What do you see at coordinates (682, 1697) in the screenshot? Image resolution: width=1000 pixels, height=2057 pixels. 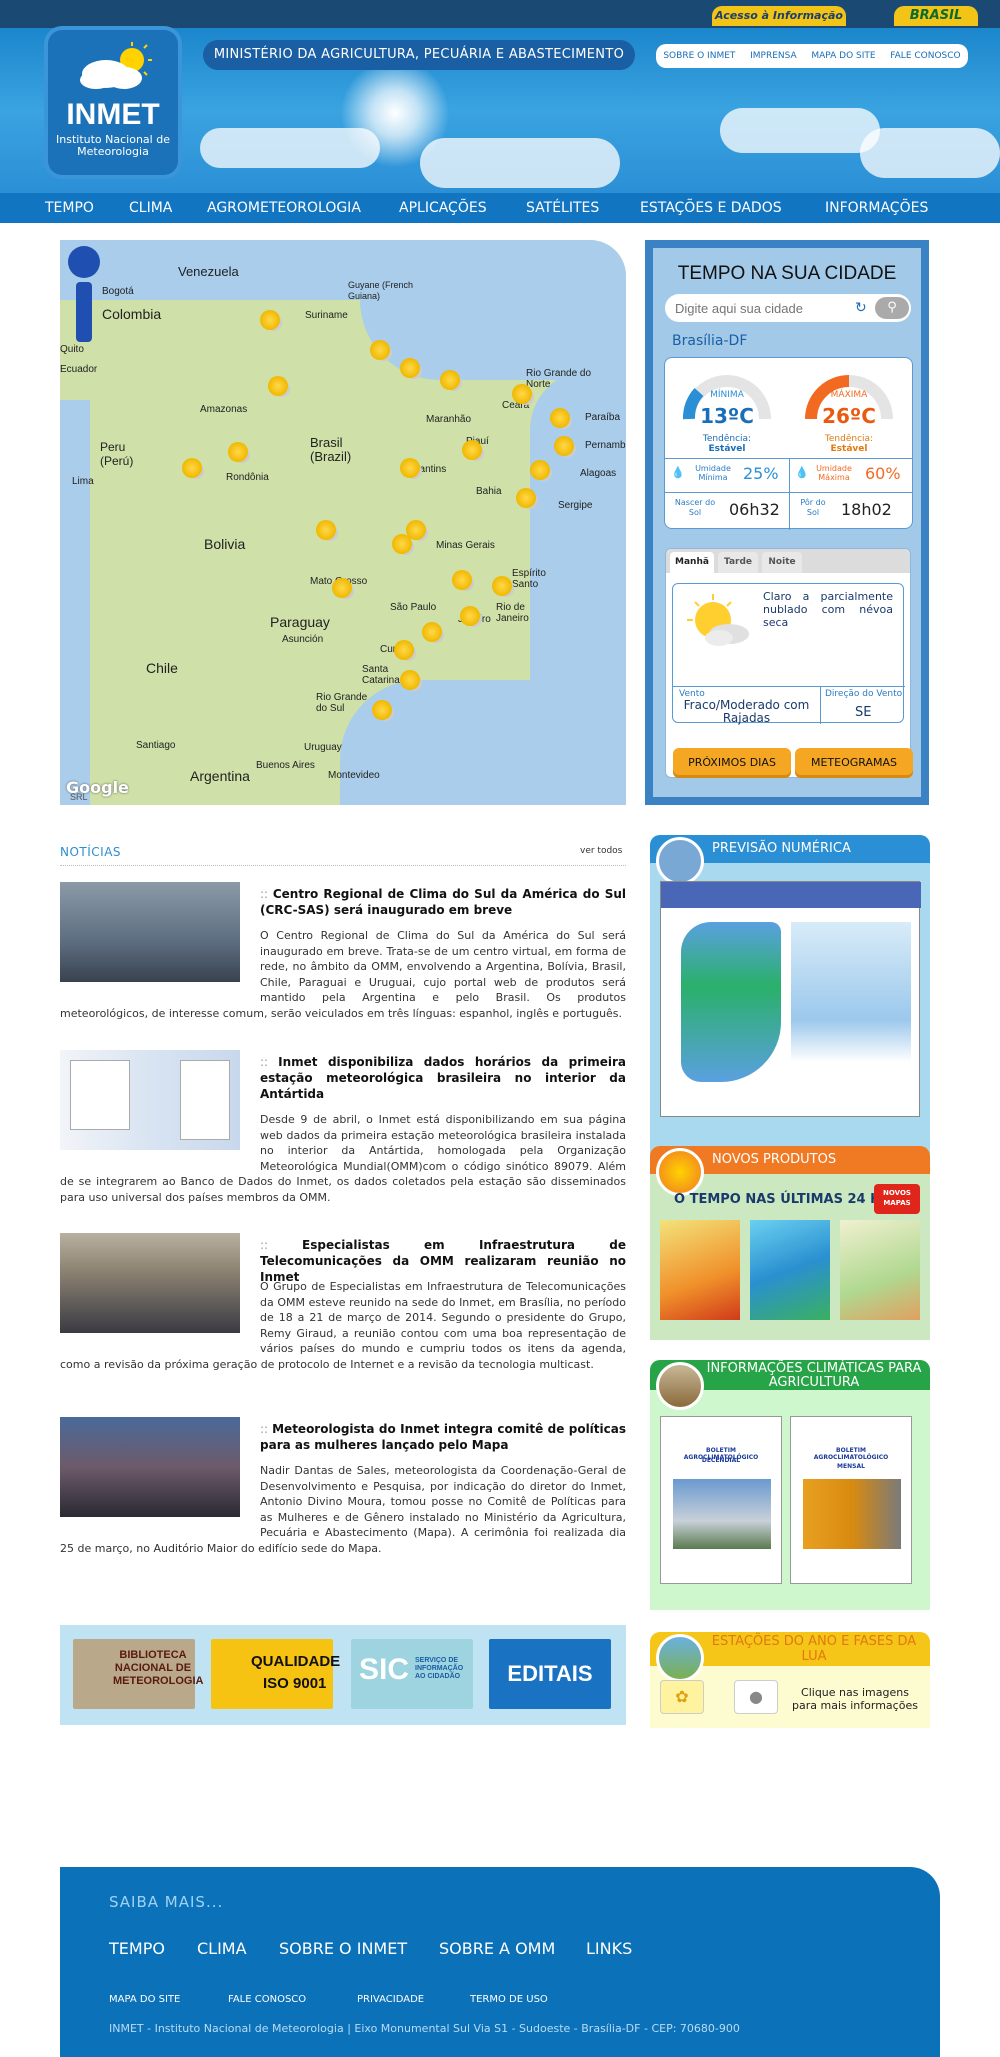 I see `flower-icon: ✿` at bounding box center [682, 1697].